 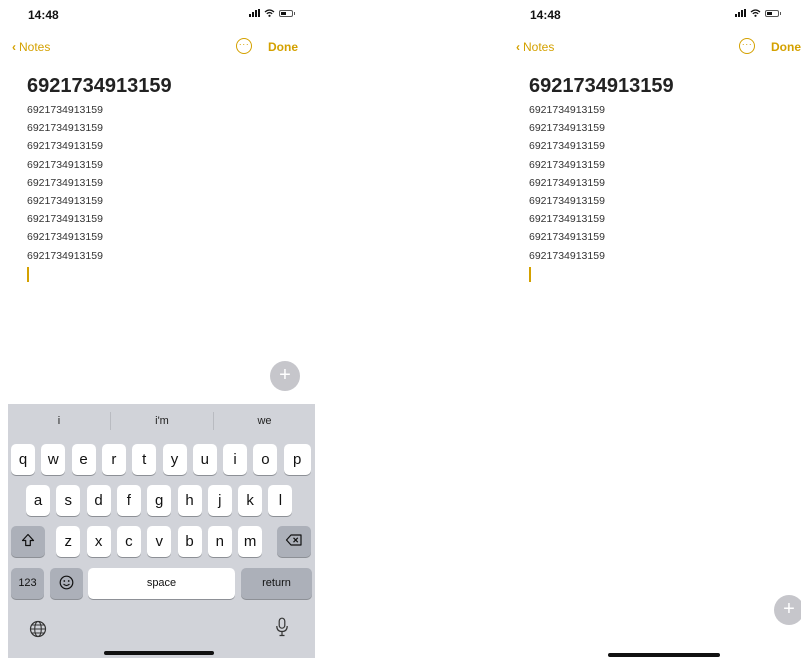 I want to click on key: e, so click(x=83, y=459).